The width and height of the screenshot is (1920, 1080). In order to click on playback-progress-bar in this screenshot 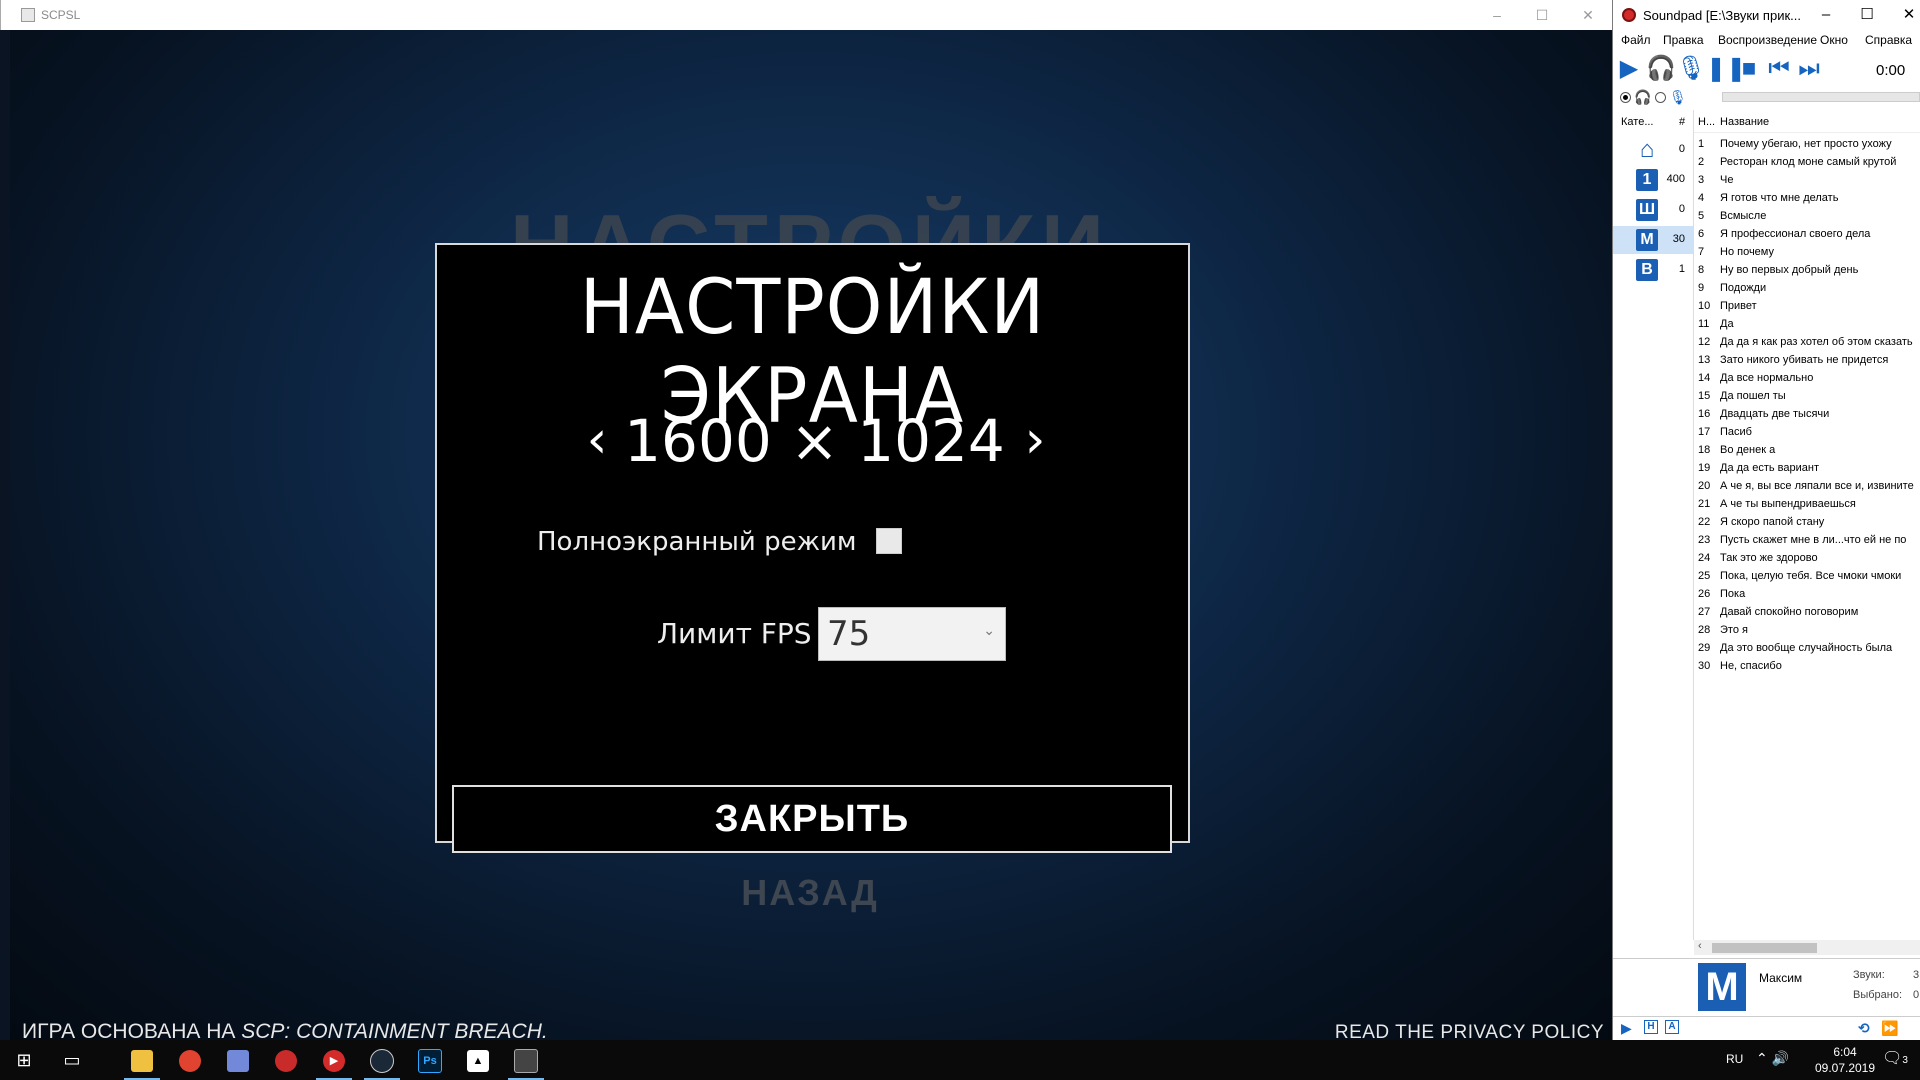, I will do `click(1821, 97)`.